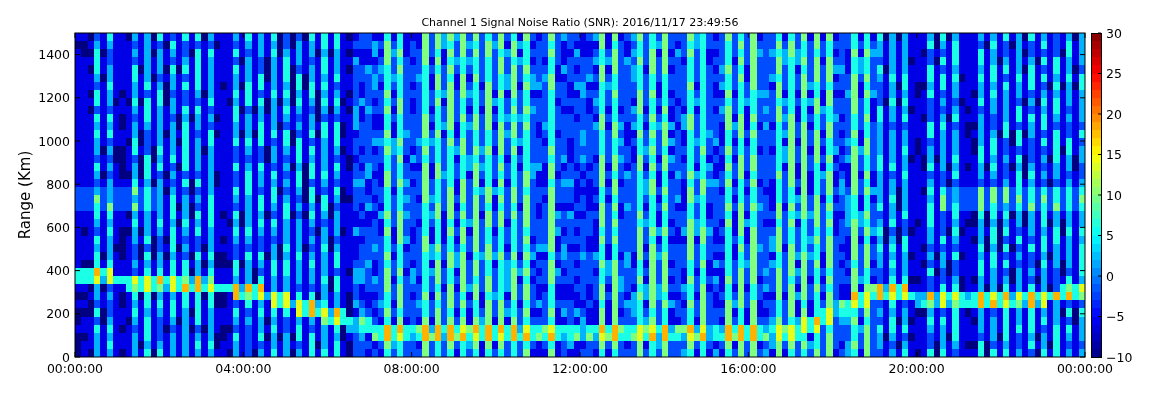 The height and width of the screenshot is (407, 1150). What do you see at coordinates (1115, 316) in the screenshot?
I see `colorbar-tick-label: −5` at bounding box center [1115, 316].